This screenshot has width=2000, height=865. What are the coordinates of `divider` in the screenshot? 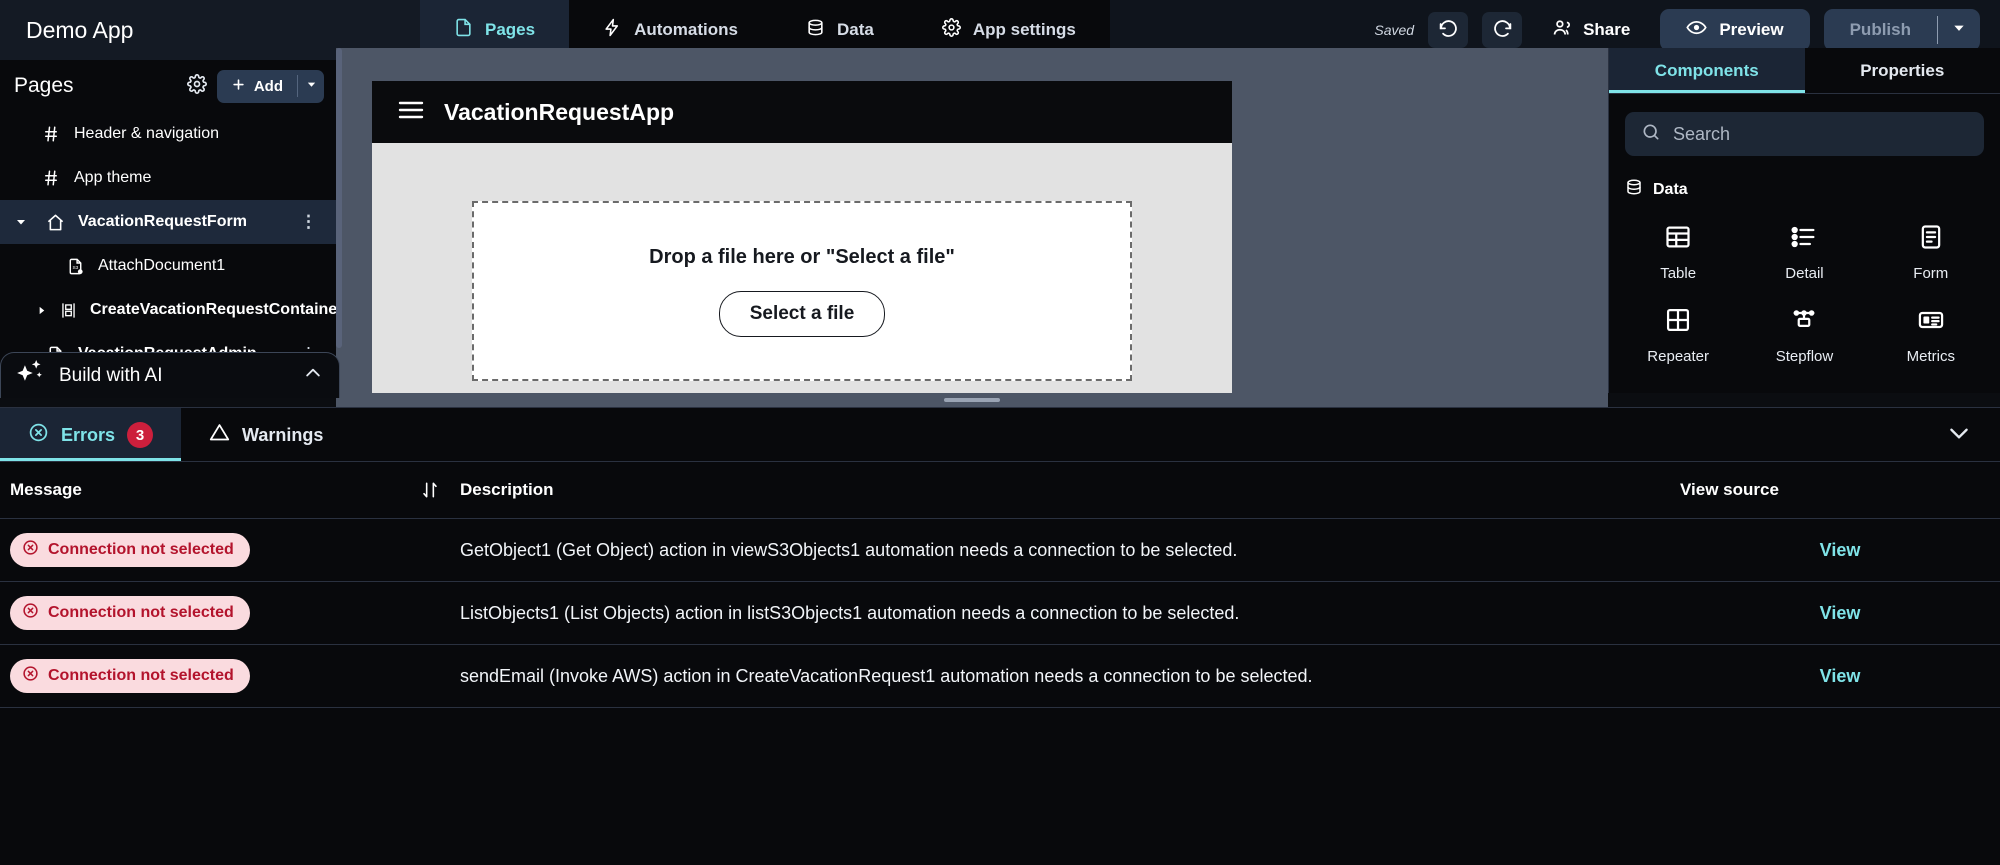 It's located at (1000, 461).